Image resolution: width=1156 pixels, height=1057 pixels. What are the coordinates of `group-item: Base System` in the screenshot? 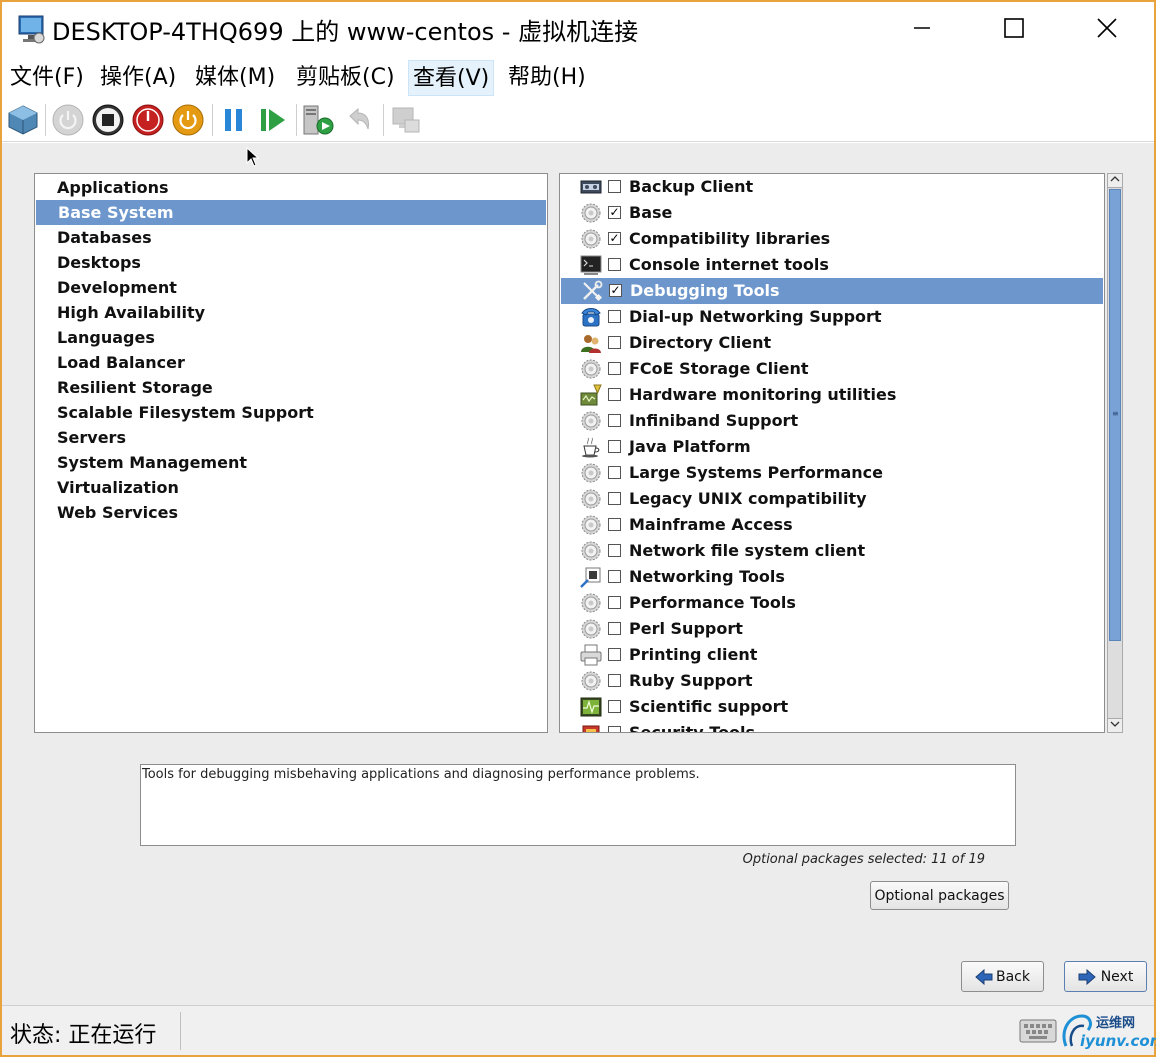 It's located at (291, 212).